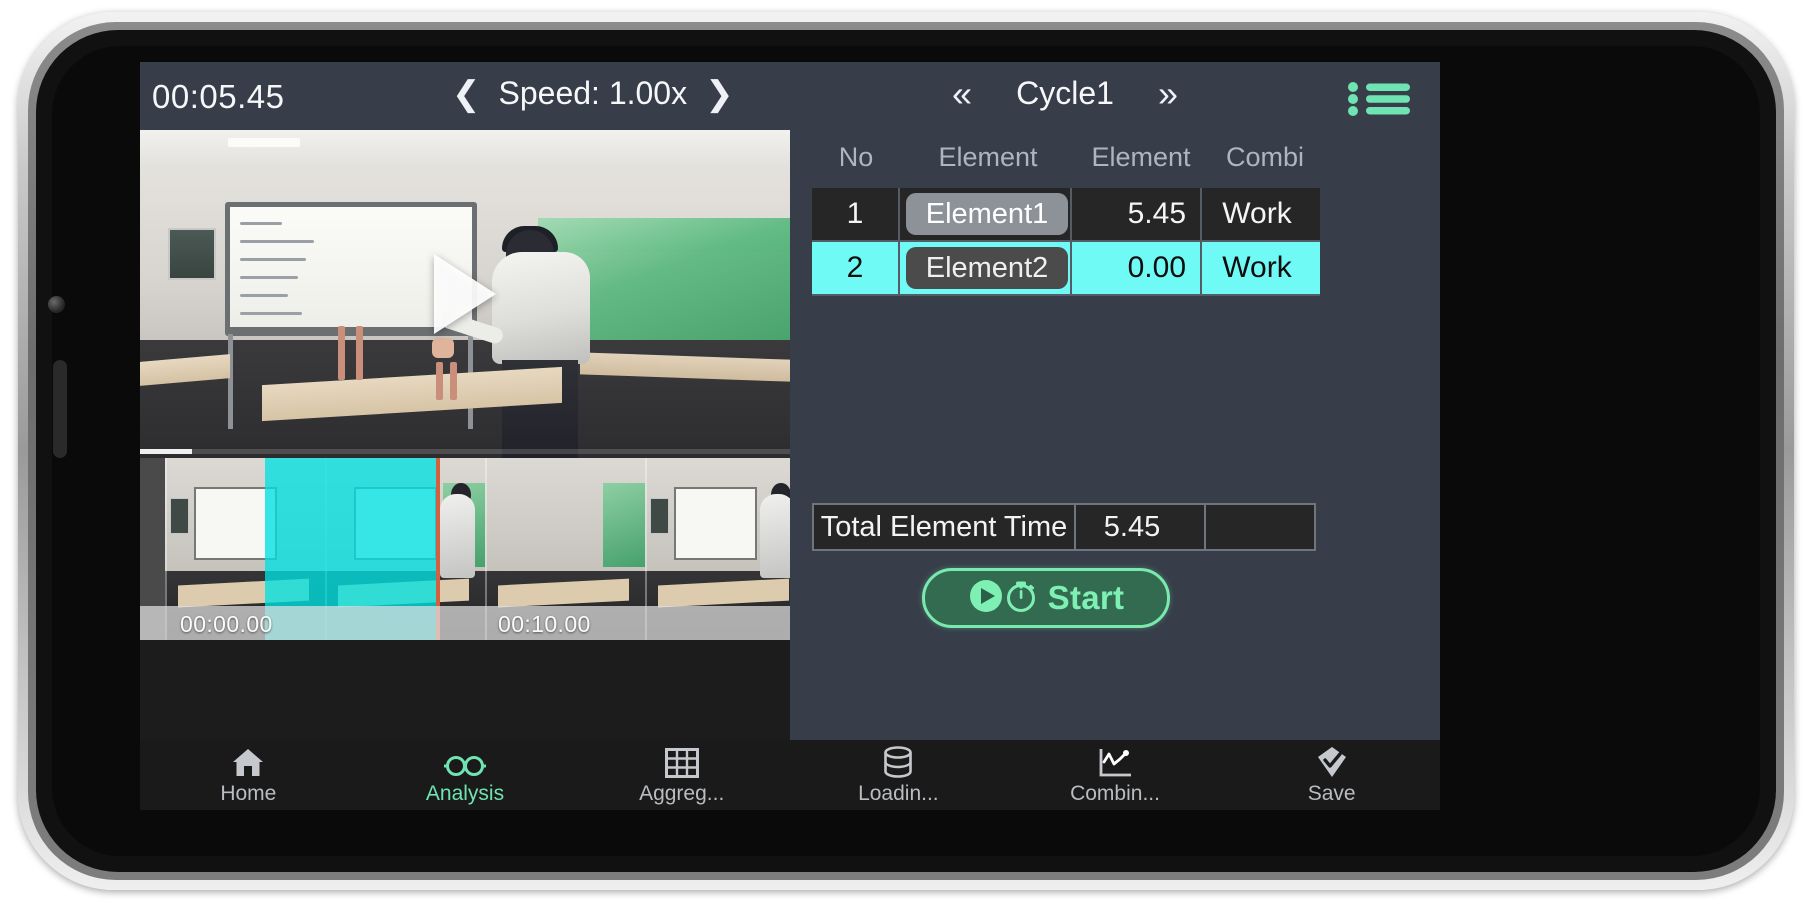  I want to click on cell-element: Element1, so click(986, 214).